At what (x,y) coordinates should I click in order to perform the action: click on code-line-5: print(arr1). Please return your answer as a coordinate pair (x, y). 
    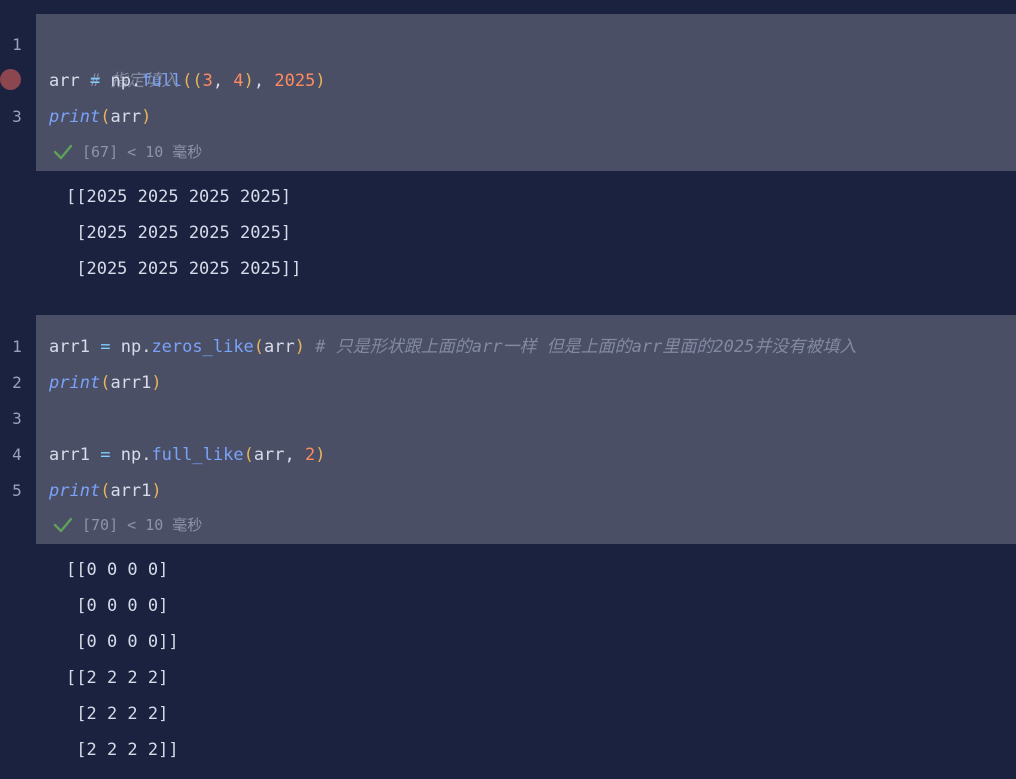
    Looking at the image, I should click on (105, 491).